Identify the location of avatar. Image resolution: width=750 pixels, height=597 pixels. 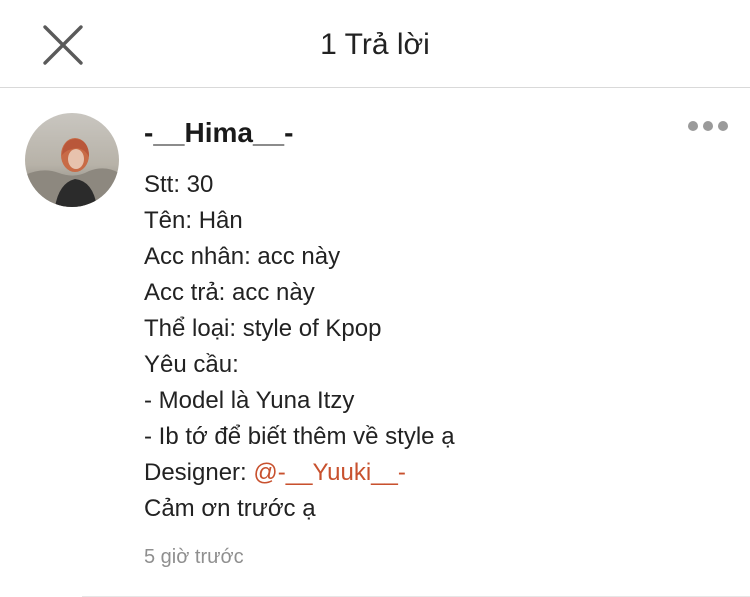
(72, 160).